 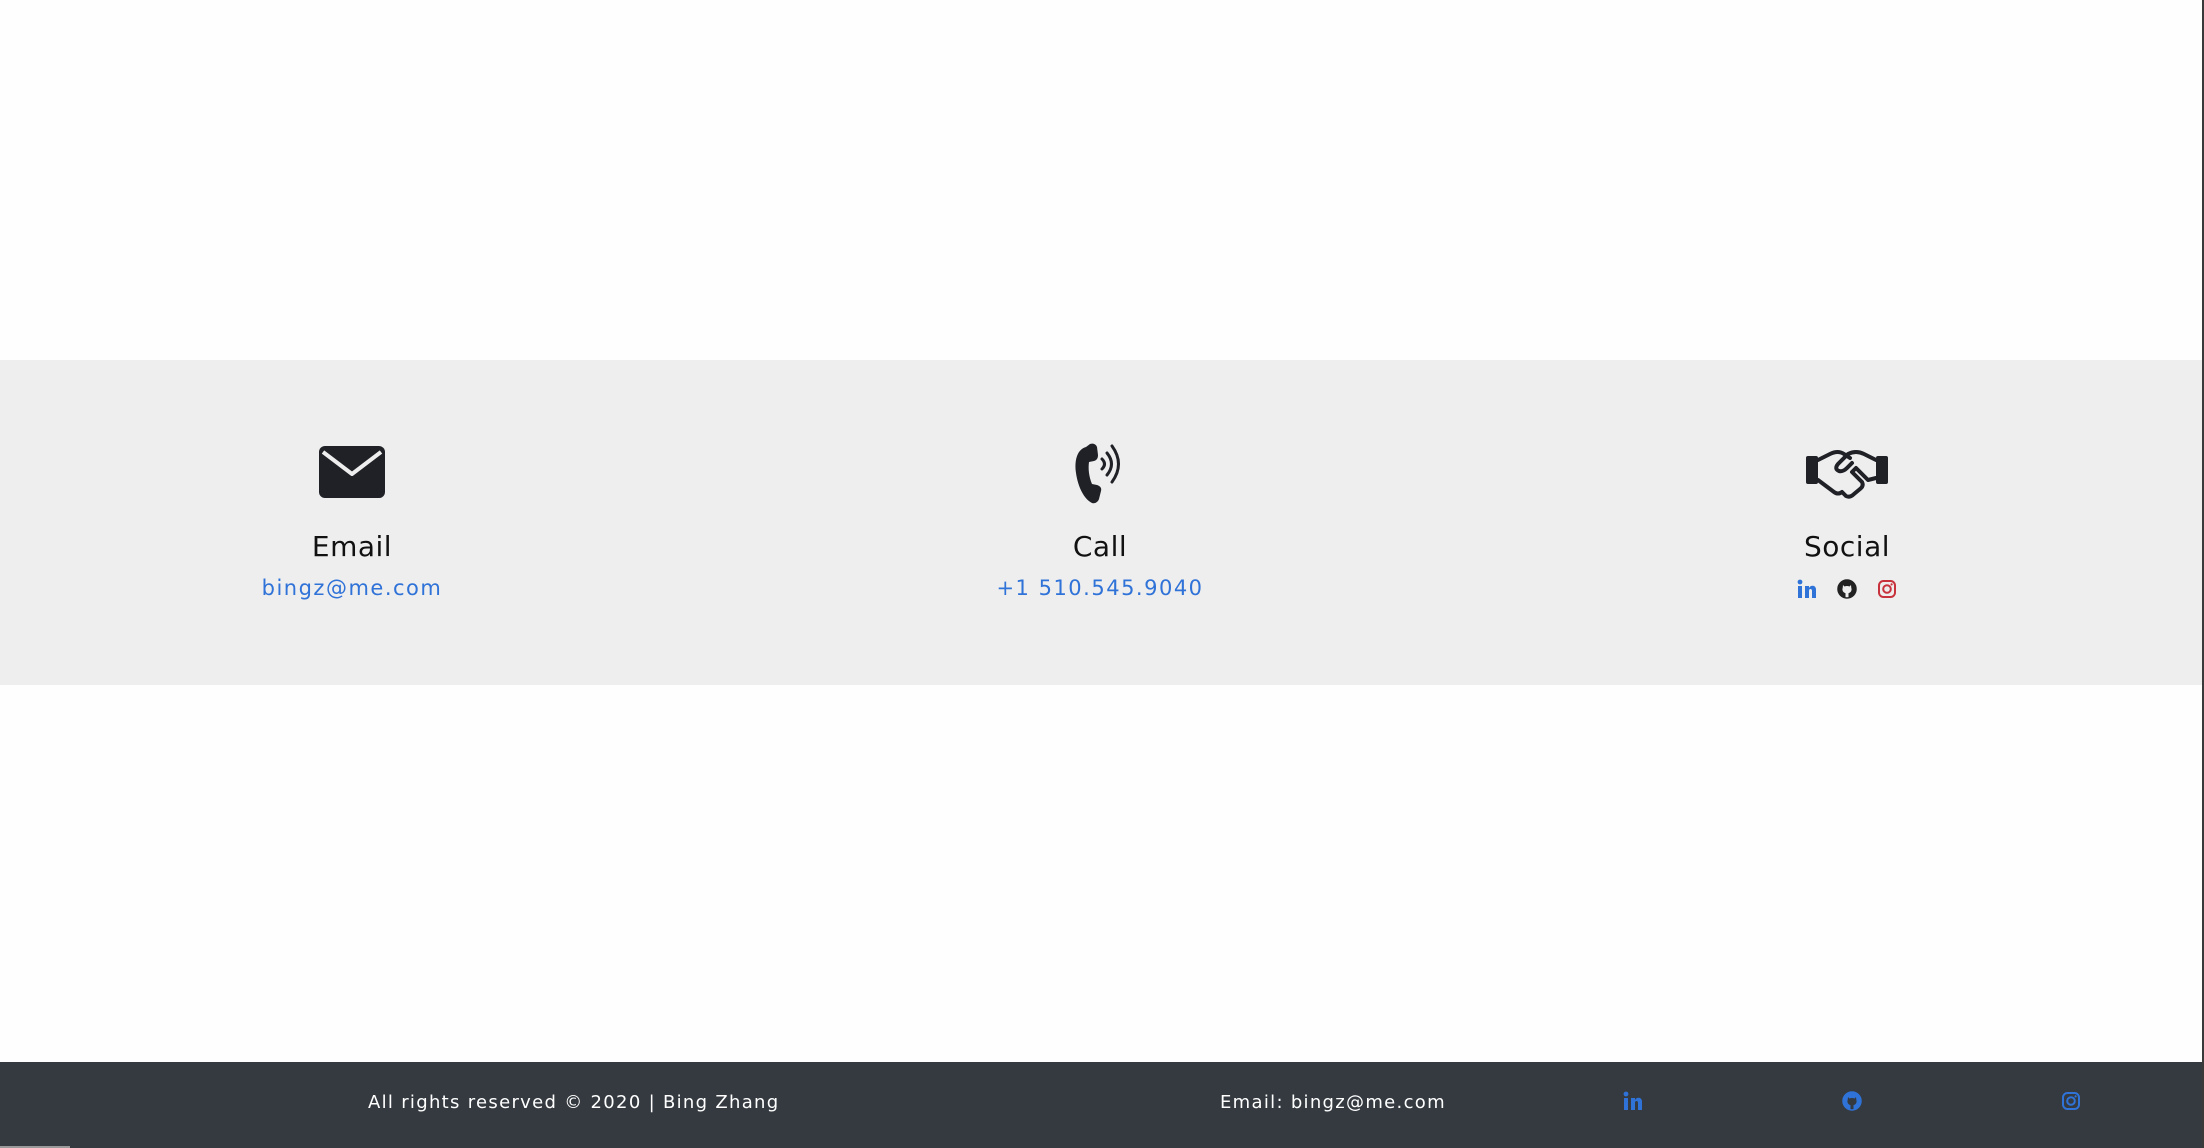 I want to click on copyright-text: All rights reserved © 2020 | Bing Zhang, so click(x=574, y=1102).